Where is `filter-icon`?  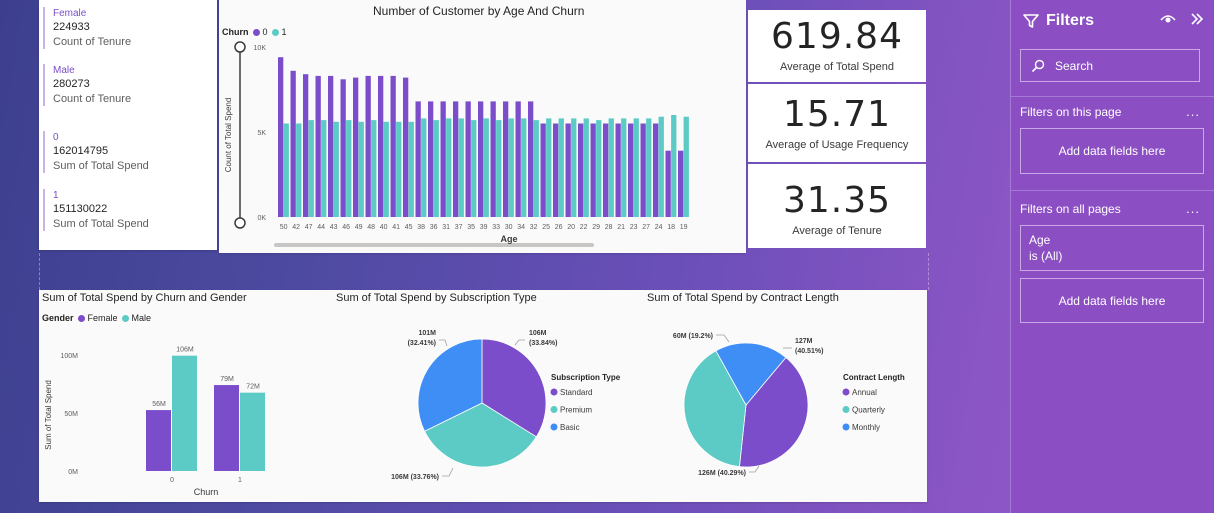
filter-icon is located at coordinates (1031, 21).